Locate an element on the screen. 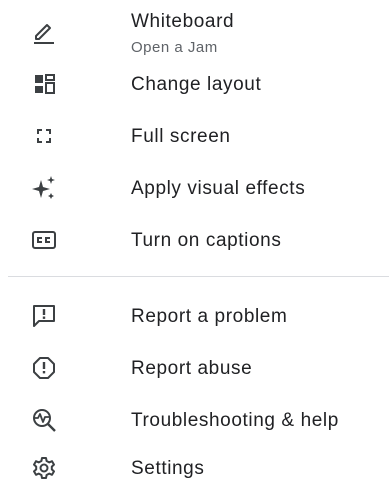 This screenshot has width=389, height=484. troubleshooting-label: Troubleshooting & help is located at coordinates (235, 420).